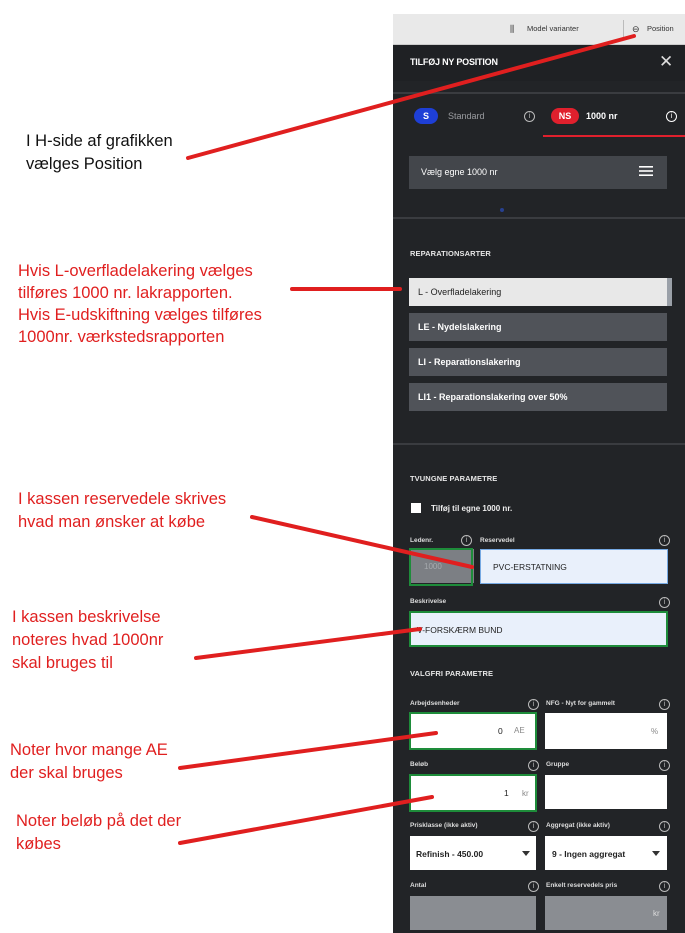  Describe the element at coordinates (623, 29) in the screenshot. I see `toolbar-separator` at that location.